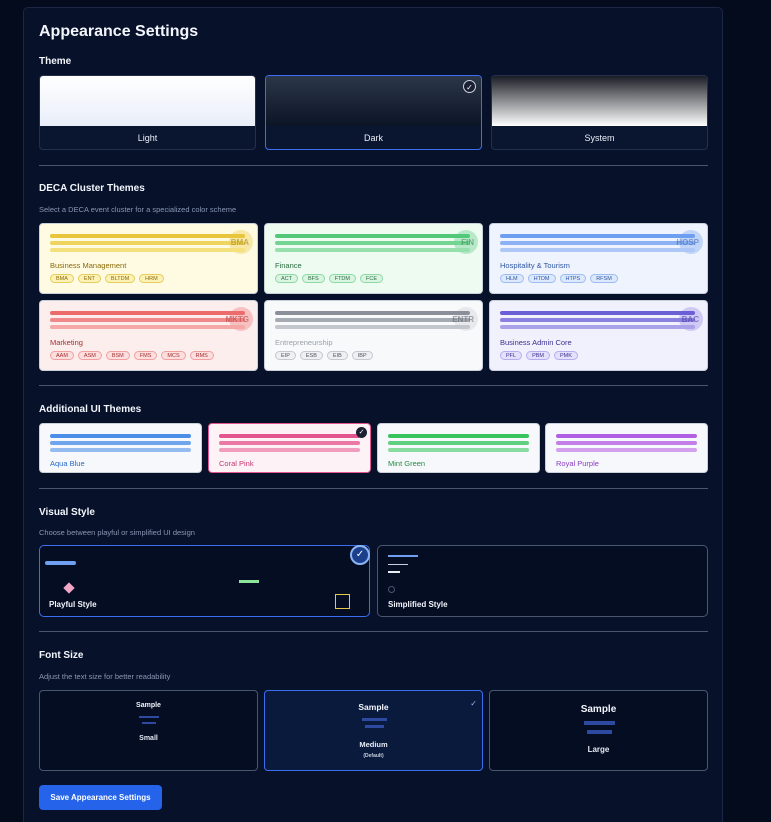  Describe the element at coordinates (62, 355) in the screenshot. I see `cluster-tag: AAM` at that location.